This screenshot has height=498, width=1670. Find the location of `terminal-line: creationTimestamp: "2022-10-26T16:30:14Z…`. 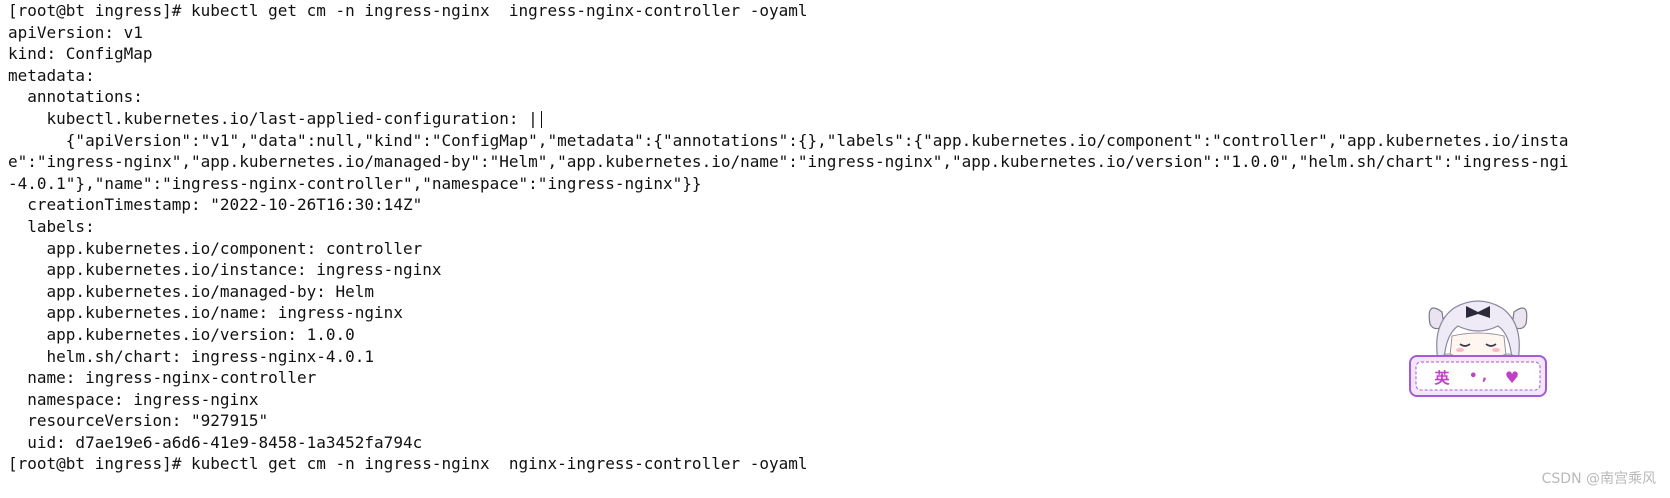

terminal-line: creationTimestamp: "2022-10-26T16:30:14Z… is located at coordinates (215, 205).